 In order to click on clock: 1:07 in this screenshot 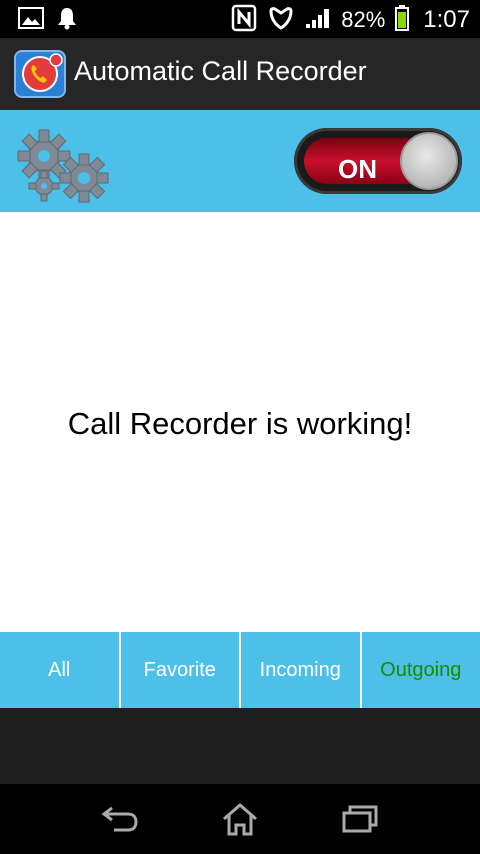, I will do `click(446, 19)`.